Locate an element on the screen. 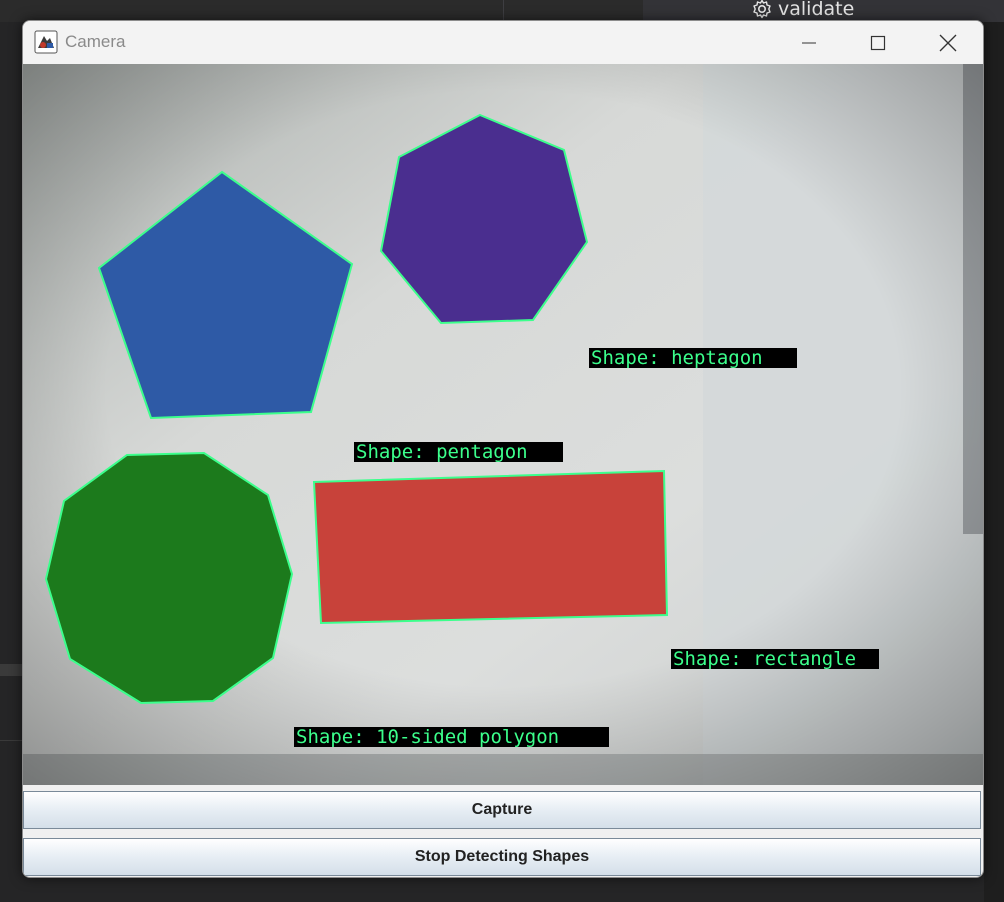 The image size is (1004, 902). background-validate-item: validate is located at coordinates (803, 10).